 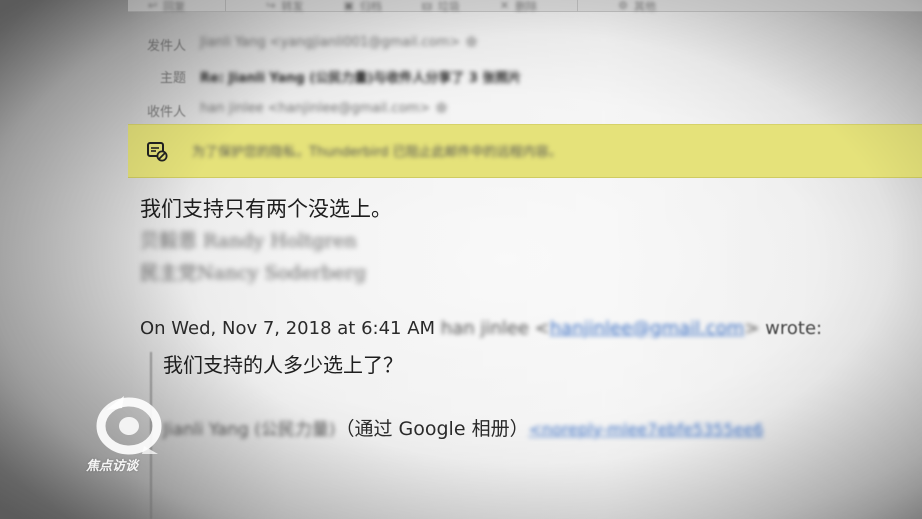 What do you see at coordinates (518, 7) in the screenshot?
I see `delete-button: ✕ 删除` at bounding box center [518, 7].